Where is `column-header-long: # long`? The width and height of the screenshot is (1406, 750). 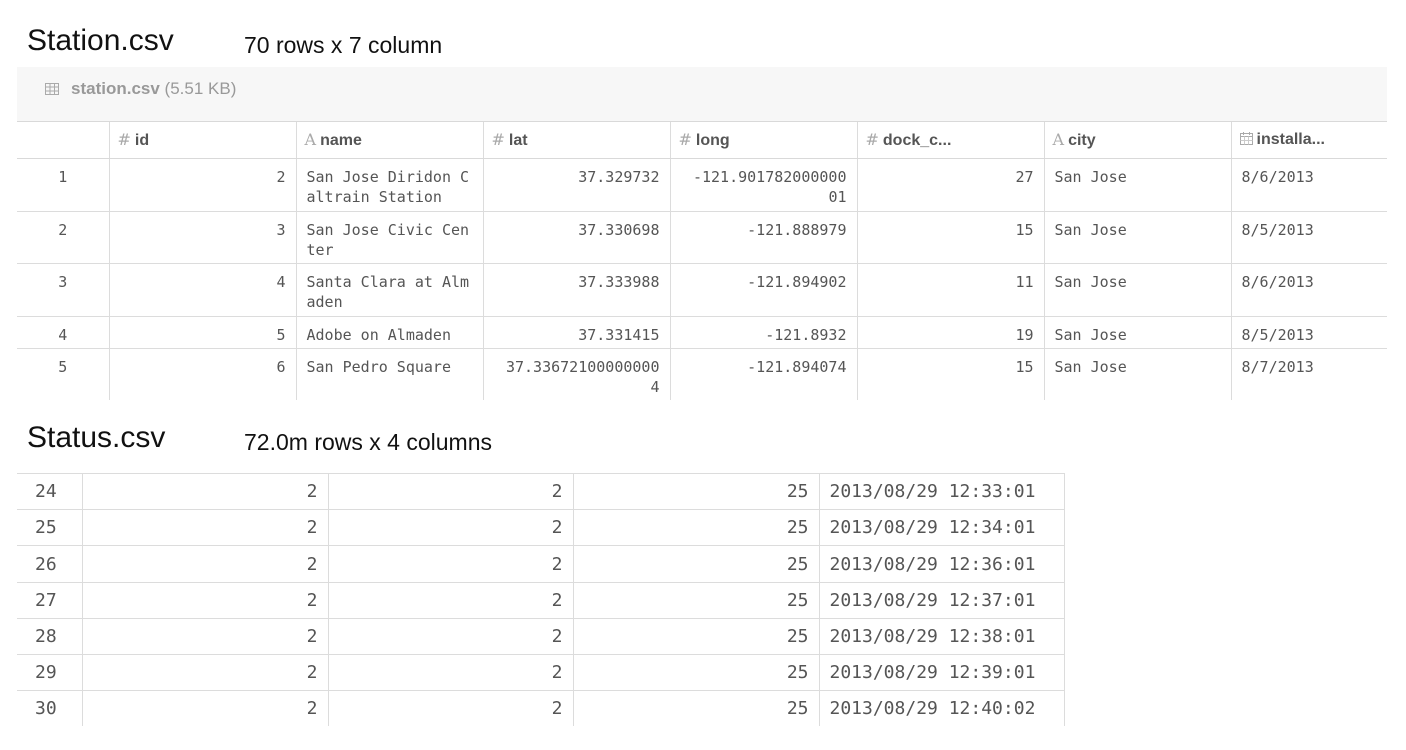
column-header-long: # long is located at coordinates (763, 140).